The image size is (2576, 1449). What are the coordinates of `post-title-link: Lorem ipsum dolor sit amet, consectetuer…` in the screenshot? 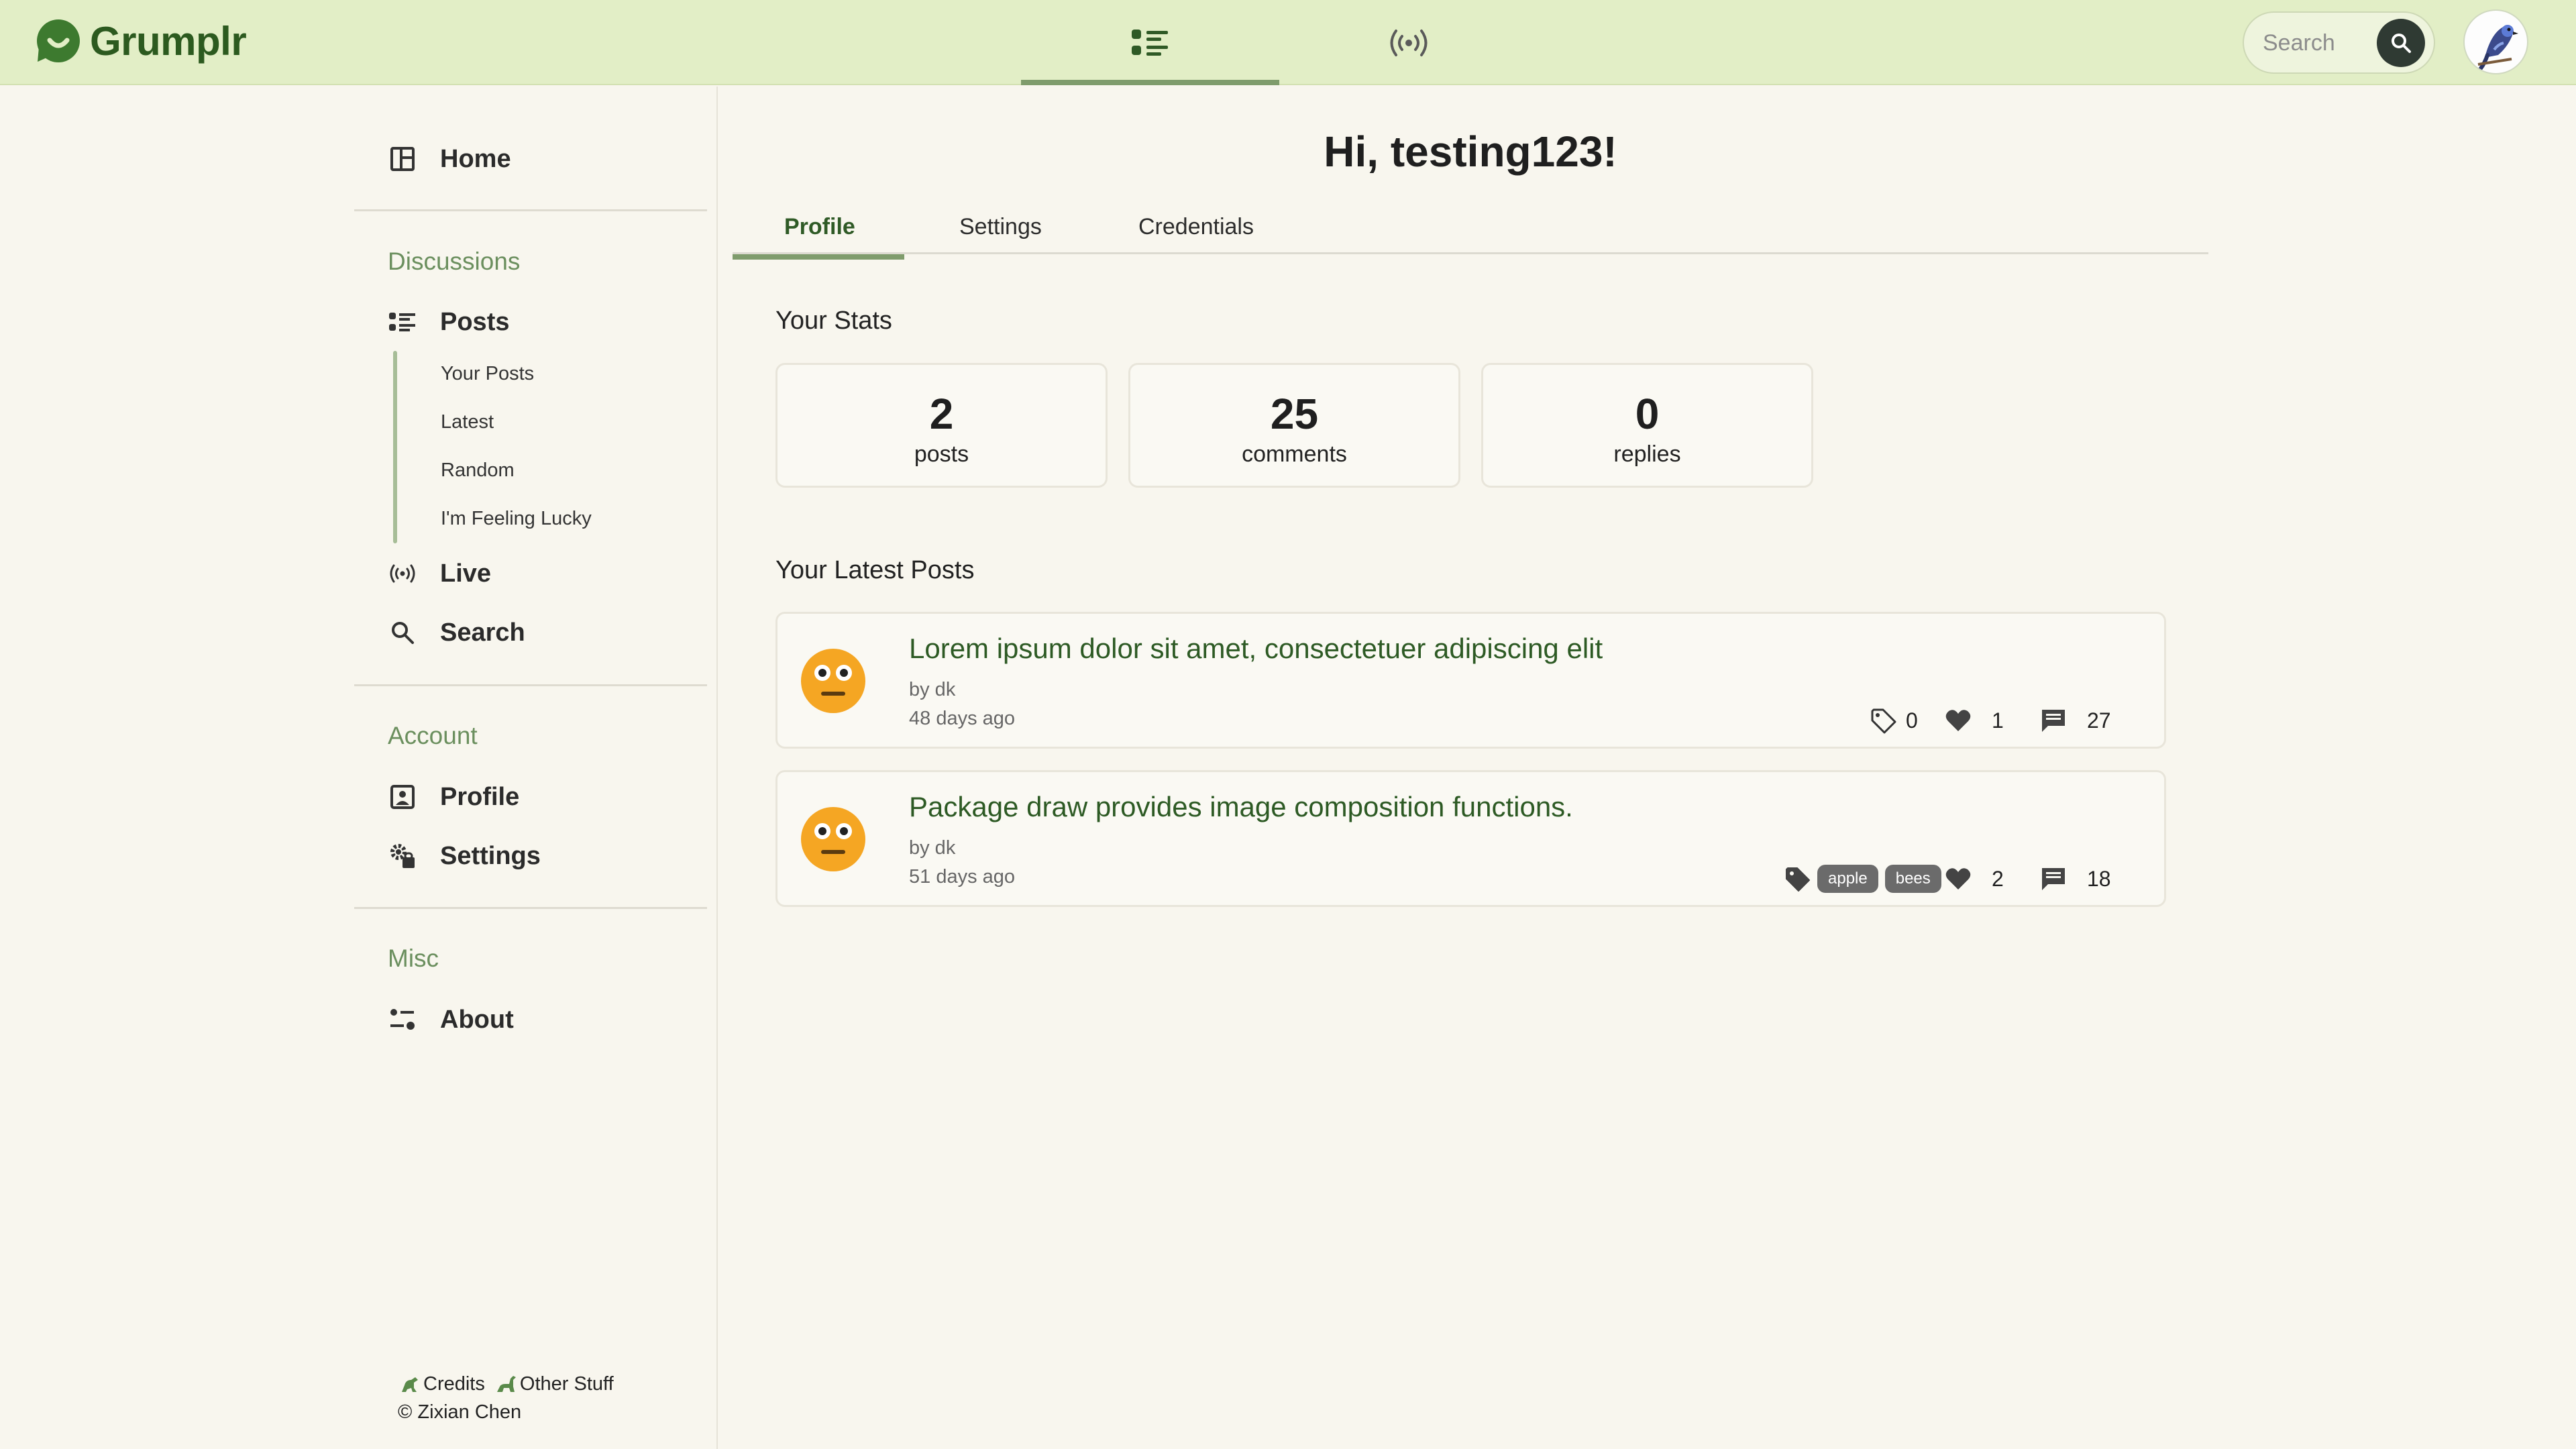 It's located at (1256, 649).